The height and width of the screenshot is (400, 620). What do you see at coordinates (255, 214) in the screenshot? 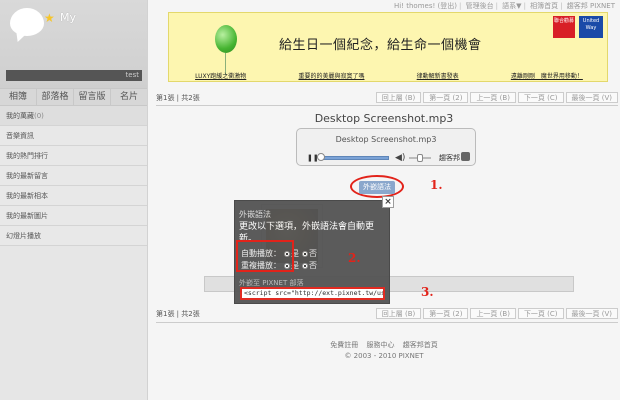
I see `popup-title: 外嵌語法` at bounding box center [255, 214].